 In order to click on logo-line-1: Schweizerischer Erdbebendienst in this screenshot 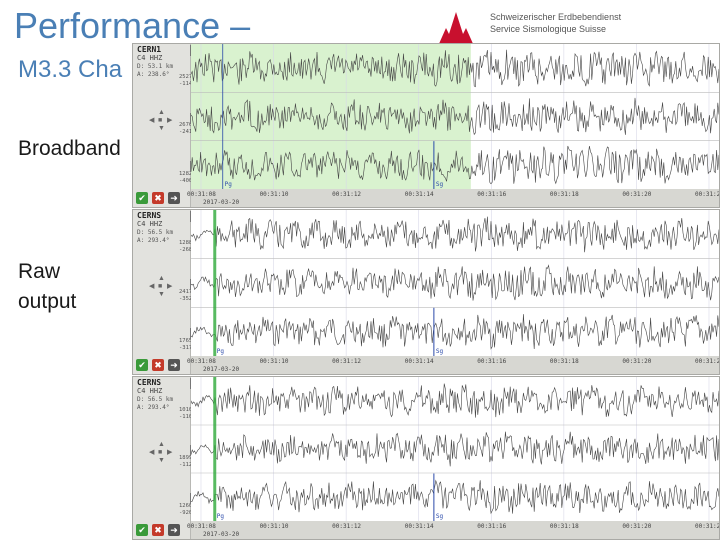, I will do `click(556, 17)`.